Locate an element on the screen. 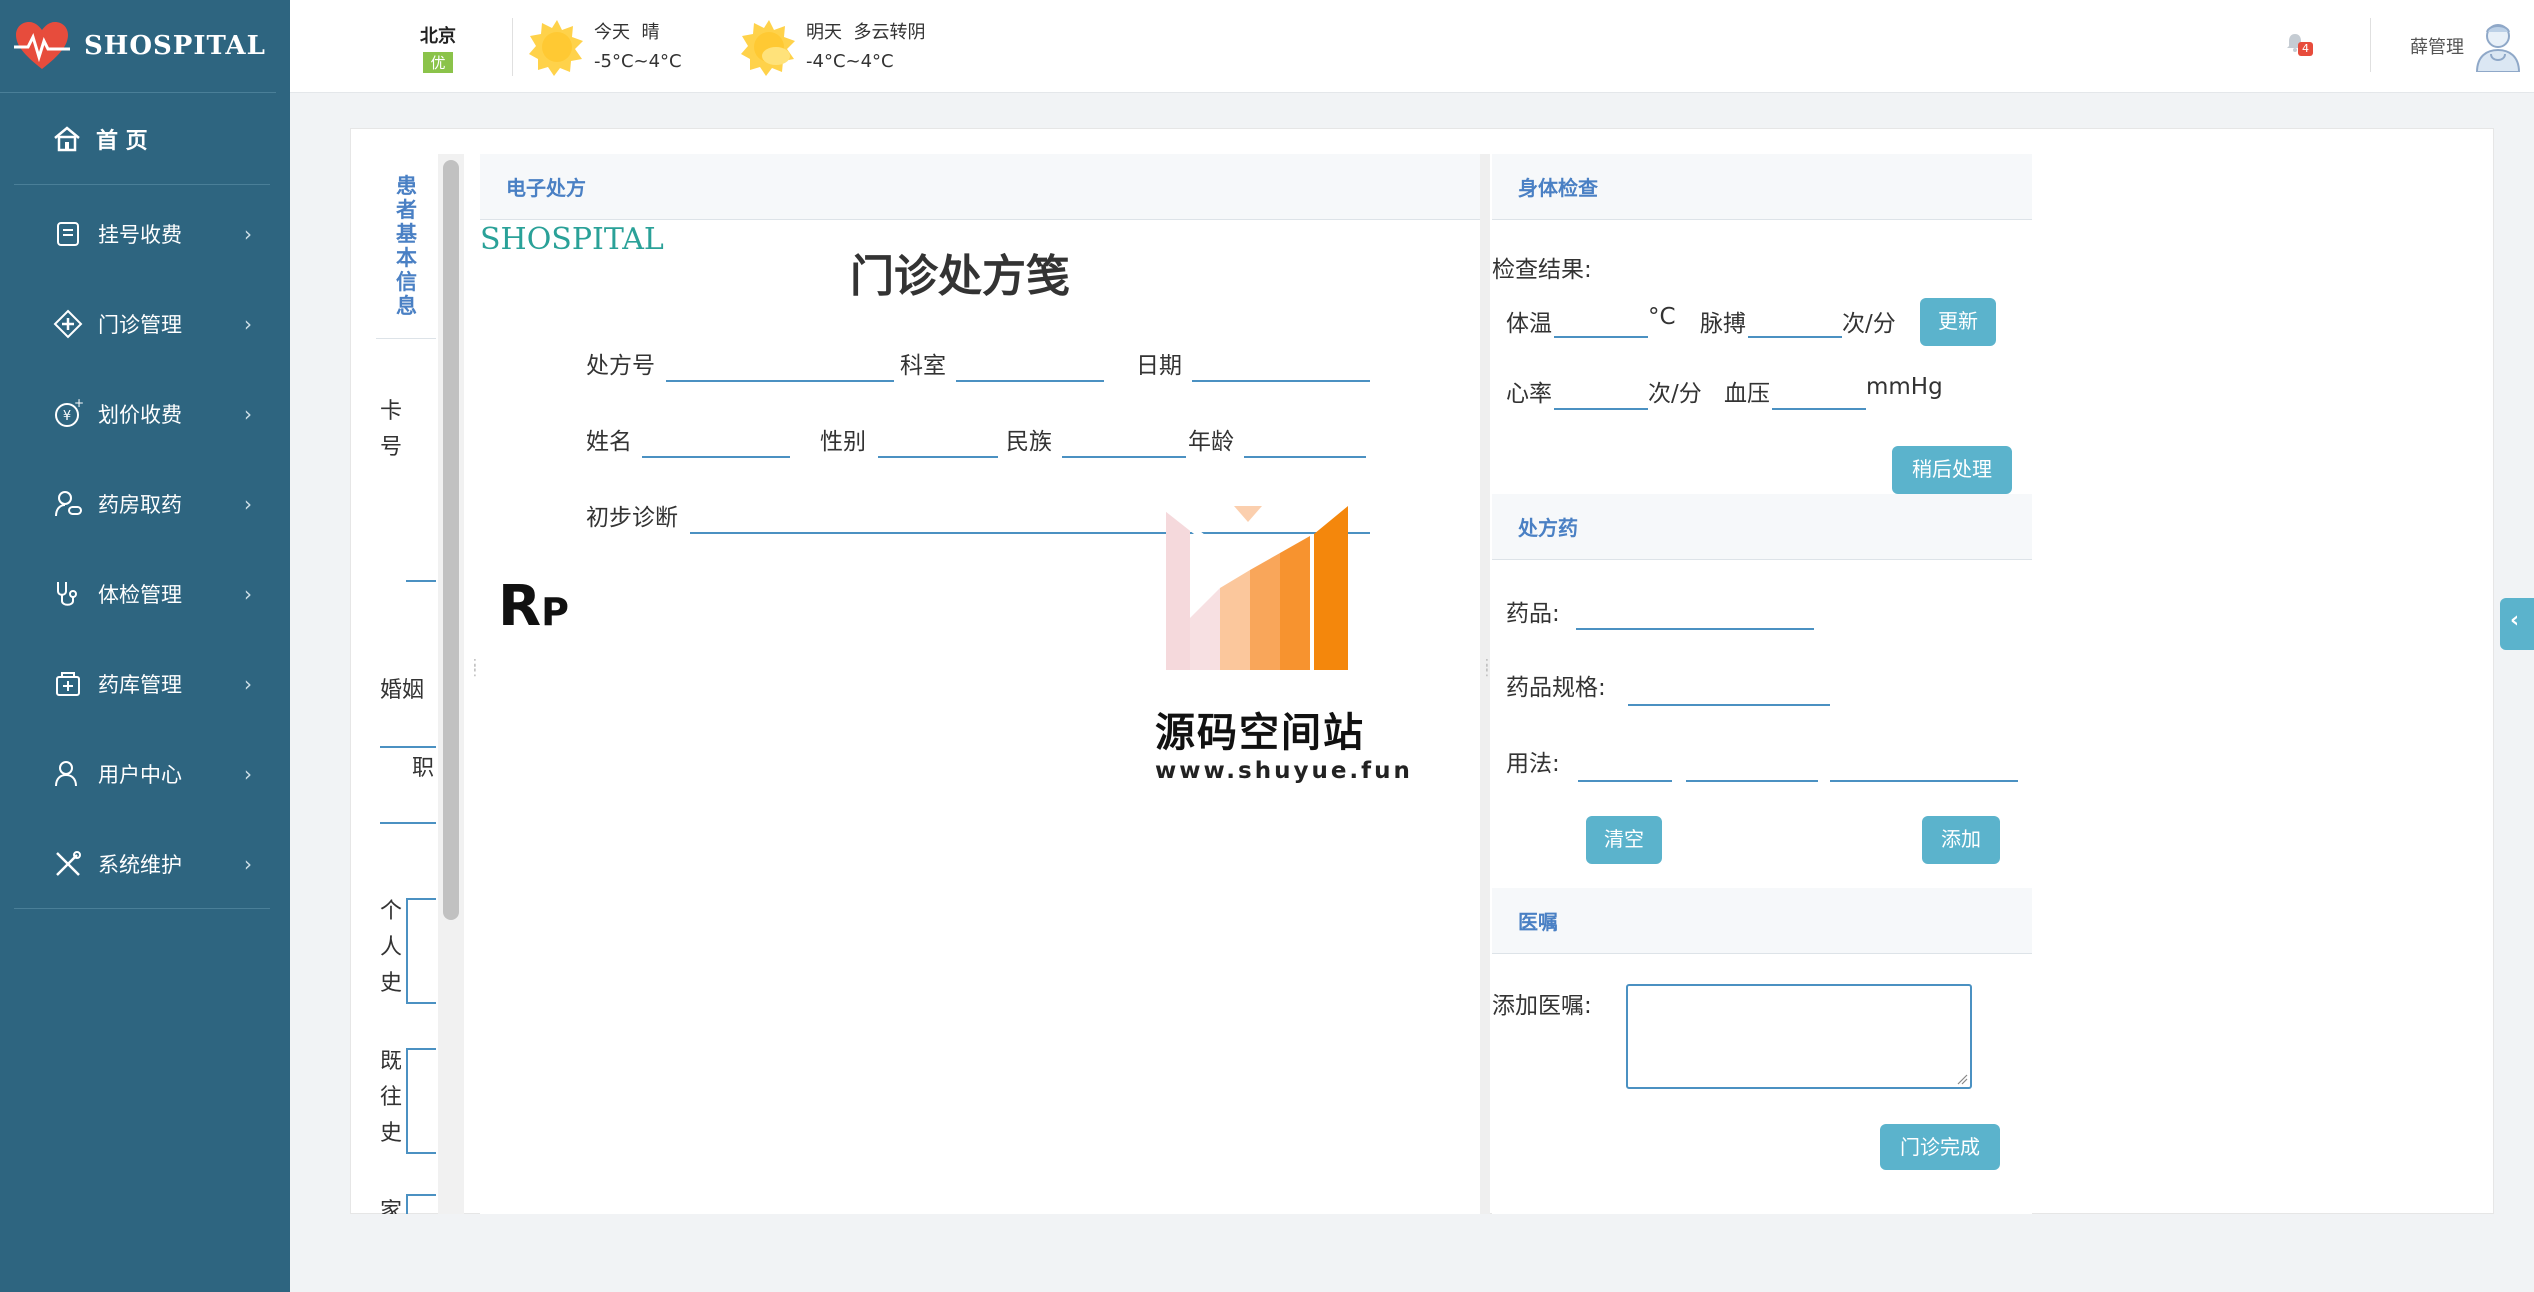  drug-spec-label: 药品规格: is located at coordinates (1556, 688).